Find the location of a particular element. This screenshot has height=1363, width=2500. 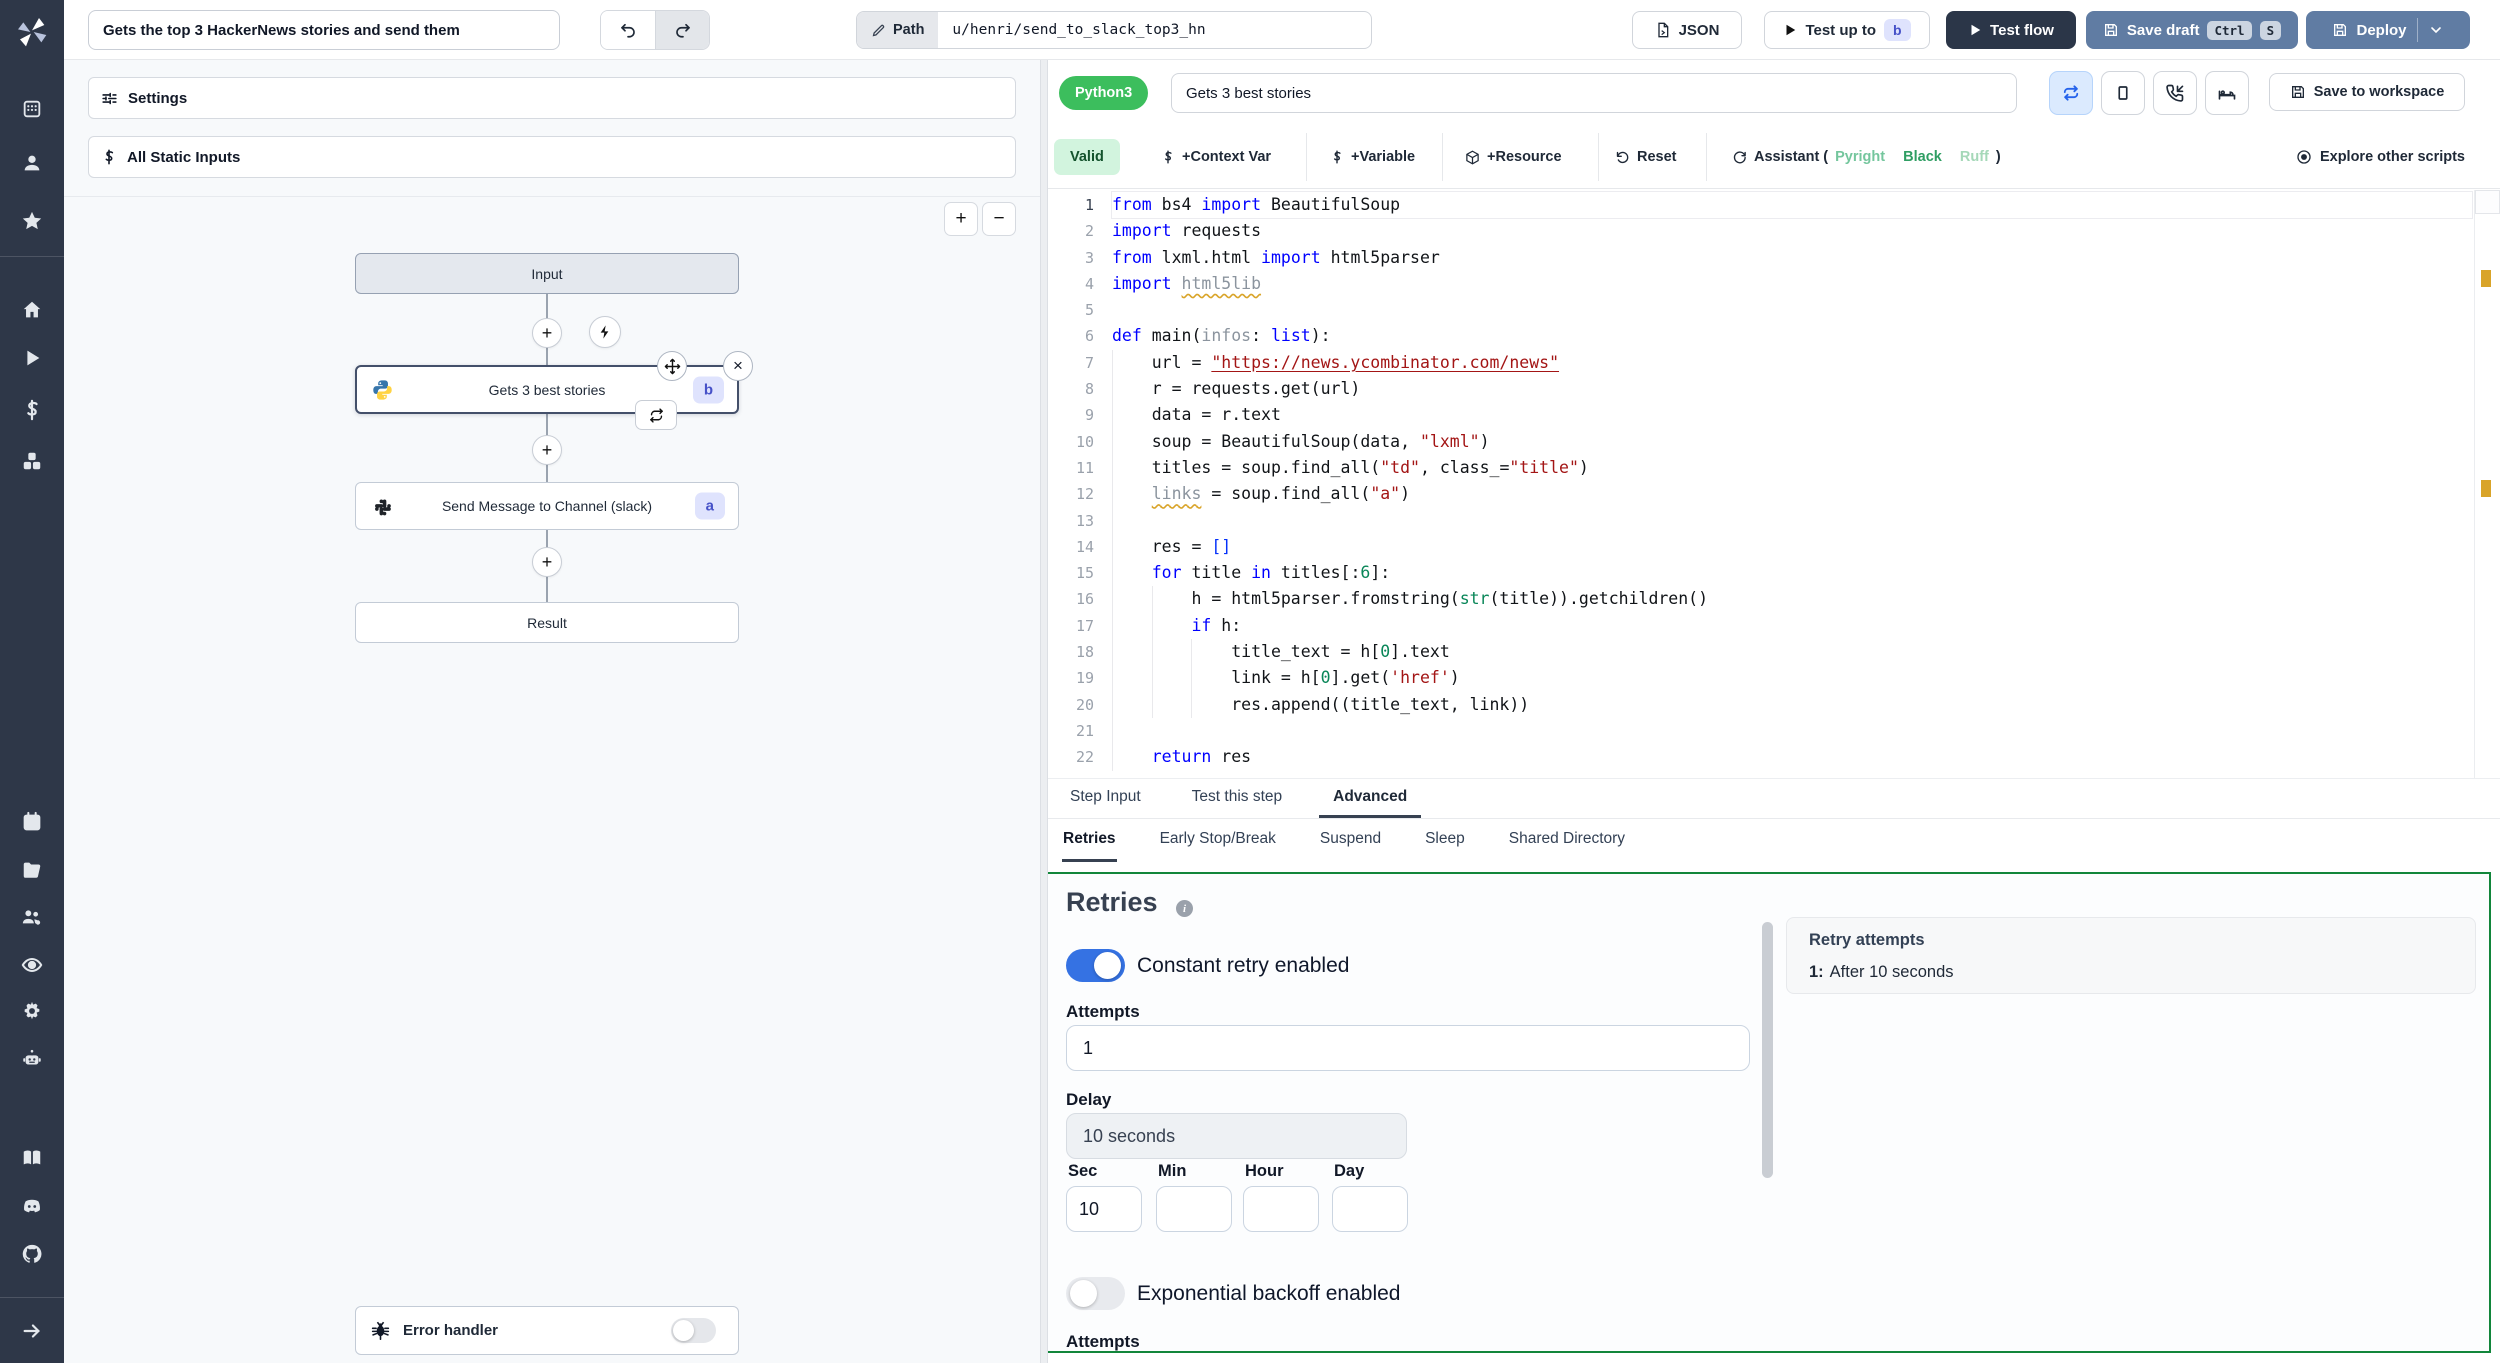

min-input is located at coordinates (1194, 1209).